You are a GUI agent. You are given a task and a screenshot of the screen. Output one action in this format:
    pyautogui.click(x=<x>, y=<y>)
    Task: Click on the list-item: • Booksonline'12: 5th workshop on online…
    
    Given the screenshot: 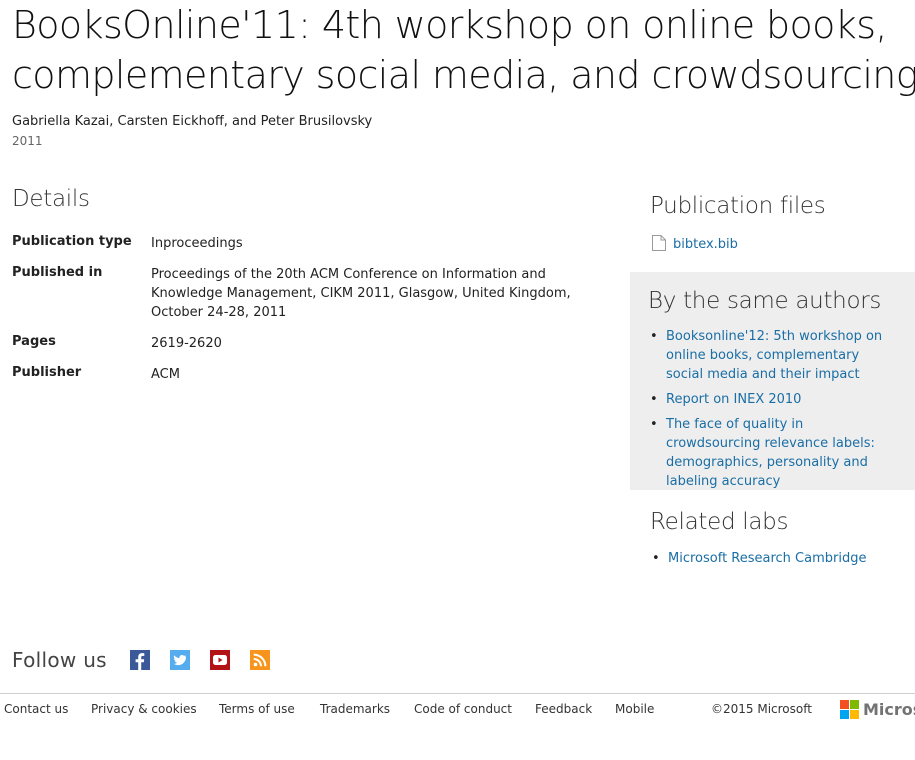 What is the action you would take?
    pyautogui.click(x=766, y=355)
    